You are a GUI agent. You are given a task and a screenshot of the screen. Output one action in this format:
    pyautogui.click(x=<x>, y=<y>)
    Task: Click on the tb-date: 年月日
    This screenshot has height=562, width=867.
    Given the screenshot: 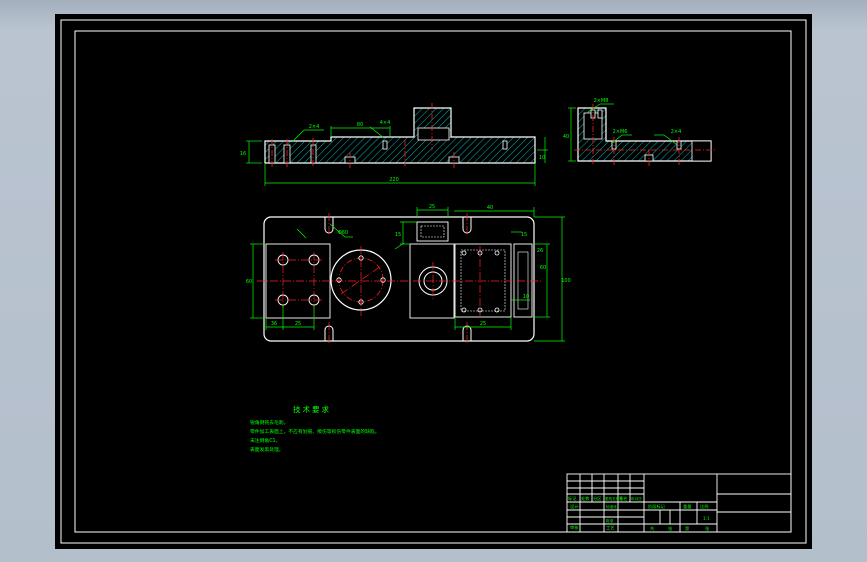 What is the action you would take?
    pyautogui.click(x=636, y=498)
    